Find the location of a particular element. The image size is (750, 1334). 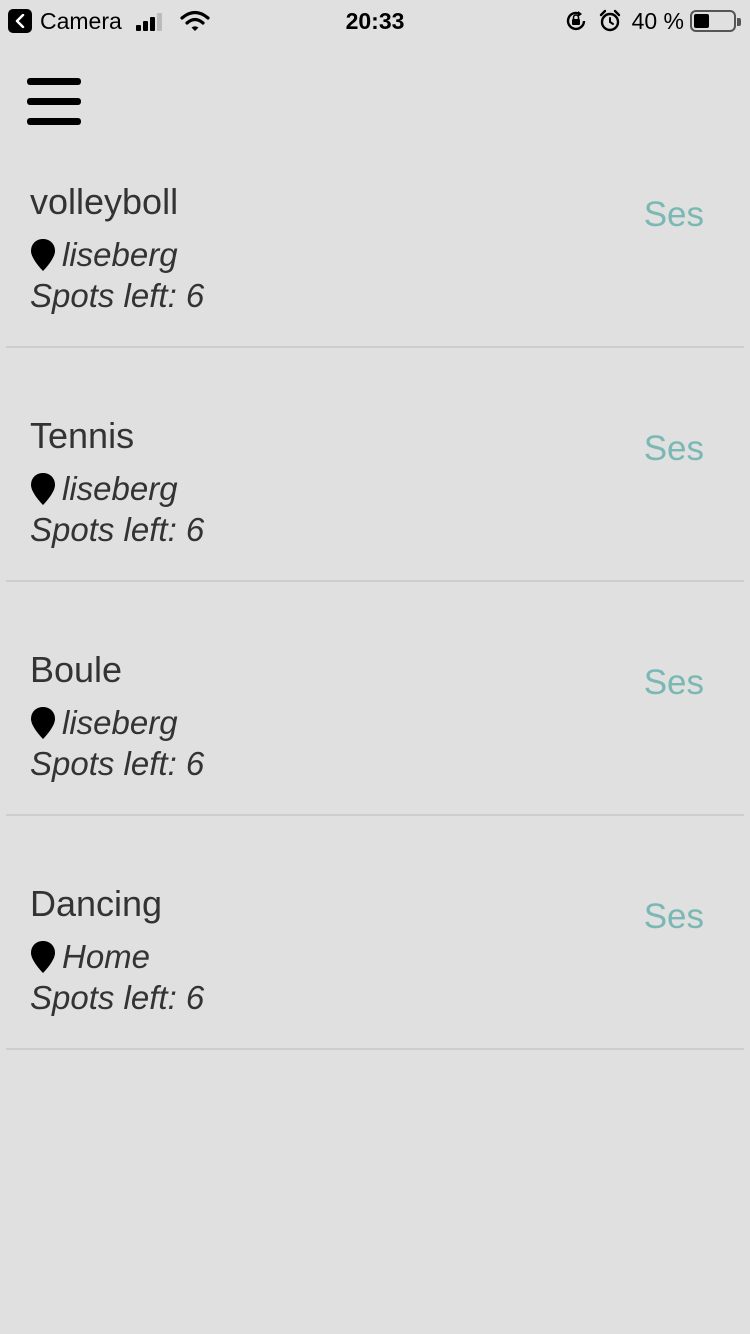

status-bar: Camera 20:33 40 % is located at coordinates (375, 20).